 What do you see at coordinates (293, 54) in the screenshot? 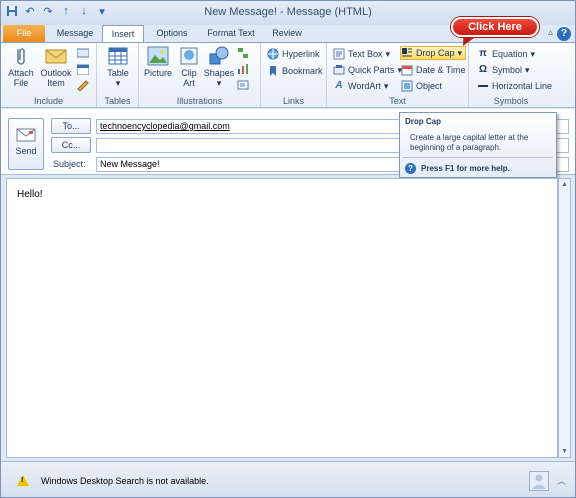
I see `hyperlink-button: Hyperlink` at bounding box center [293, 54].